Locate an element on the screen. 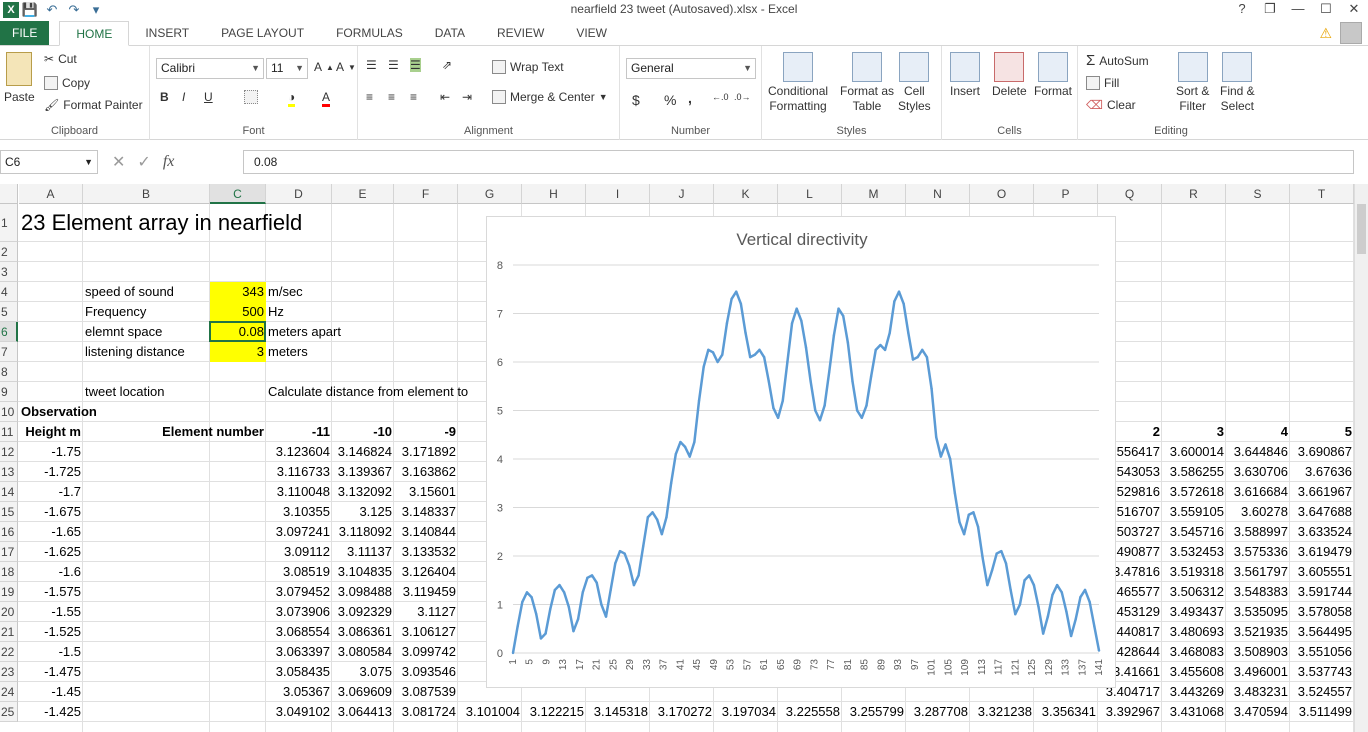 This screenshot has width=1368, height=732. wrap-text-button: Wrap Text is located at coordinates (528, 67).